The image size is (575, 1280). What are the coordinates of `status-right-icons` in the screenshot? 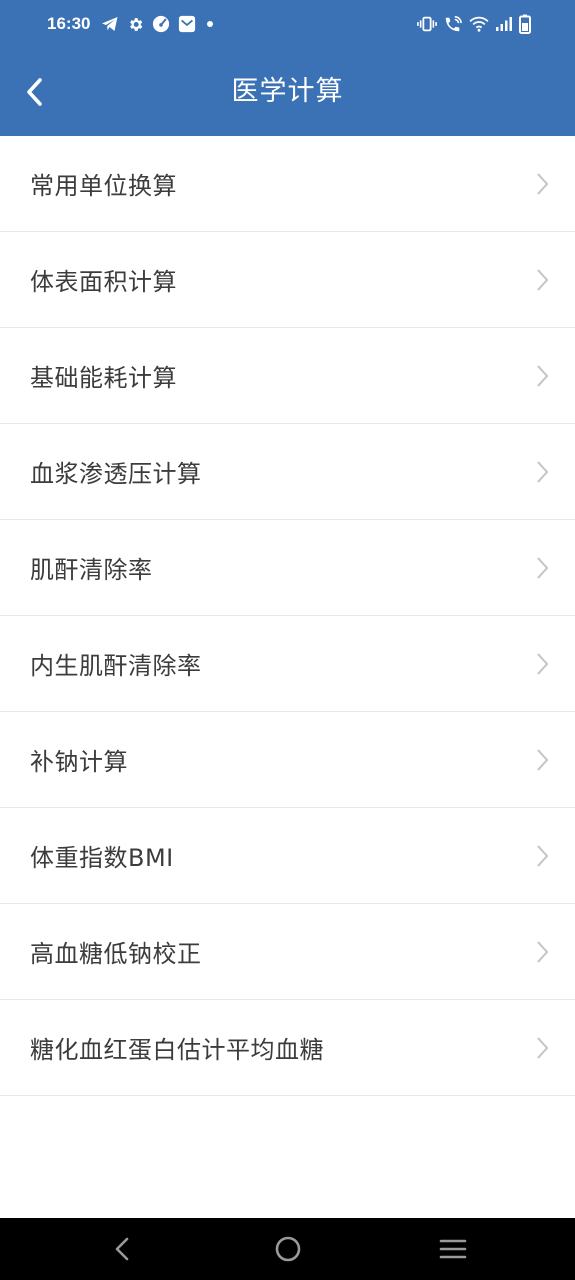 It's located at (474, 24).